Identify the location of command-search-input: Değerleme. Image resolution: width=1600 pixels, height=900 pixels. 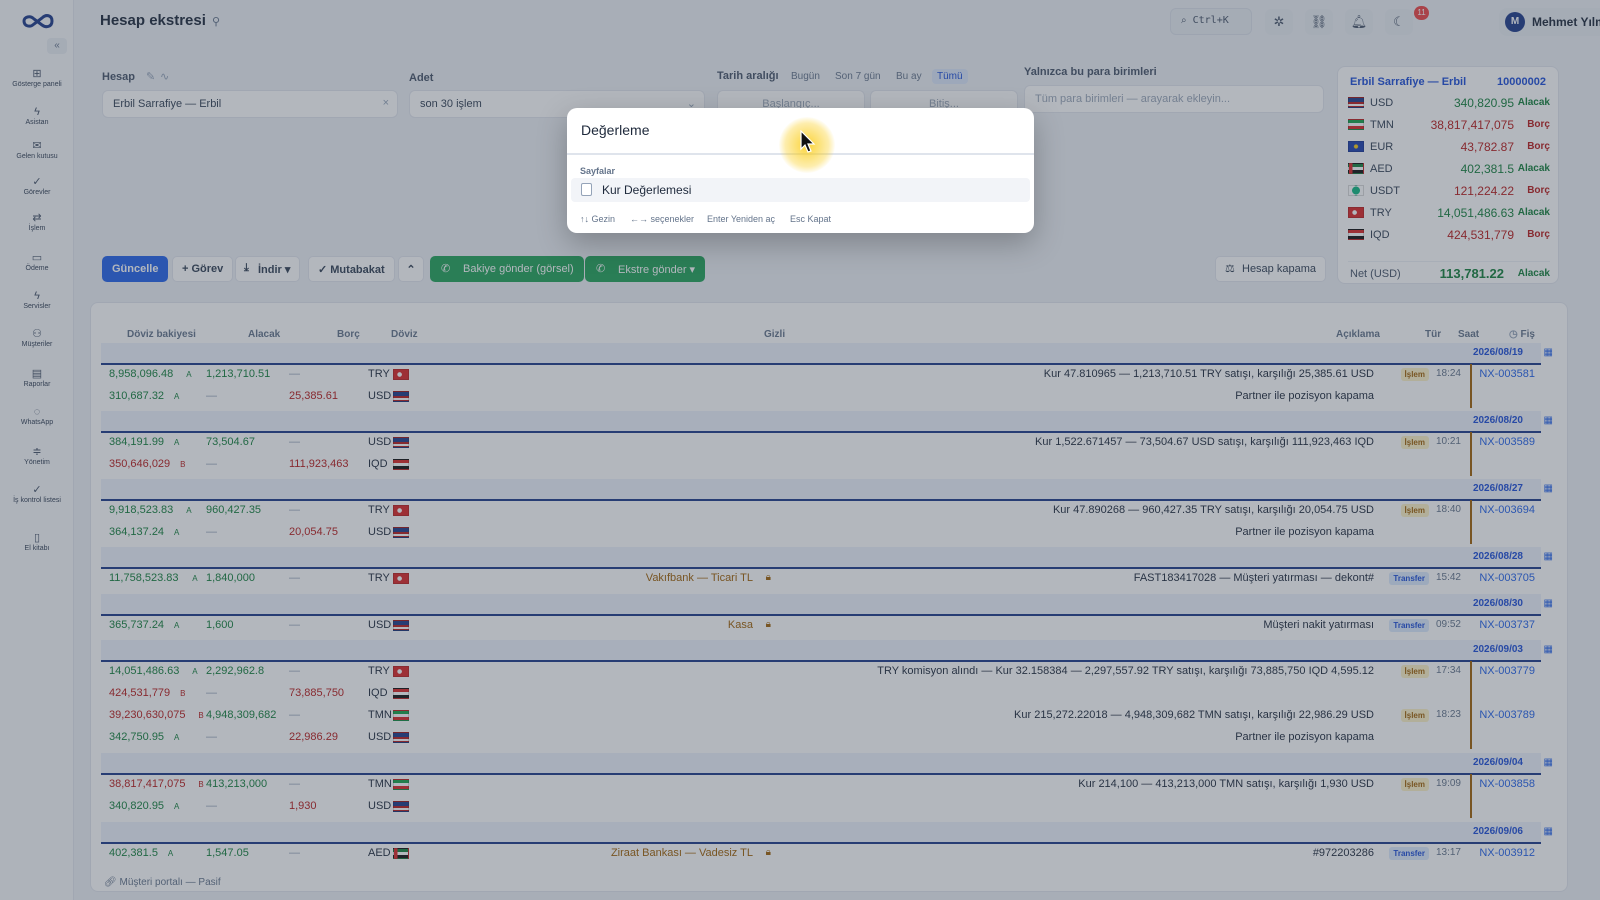
(615, 130).